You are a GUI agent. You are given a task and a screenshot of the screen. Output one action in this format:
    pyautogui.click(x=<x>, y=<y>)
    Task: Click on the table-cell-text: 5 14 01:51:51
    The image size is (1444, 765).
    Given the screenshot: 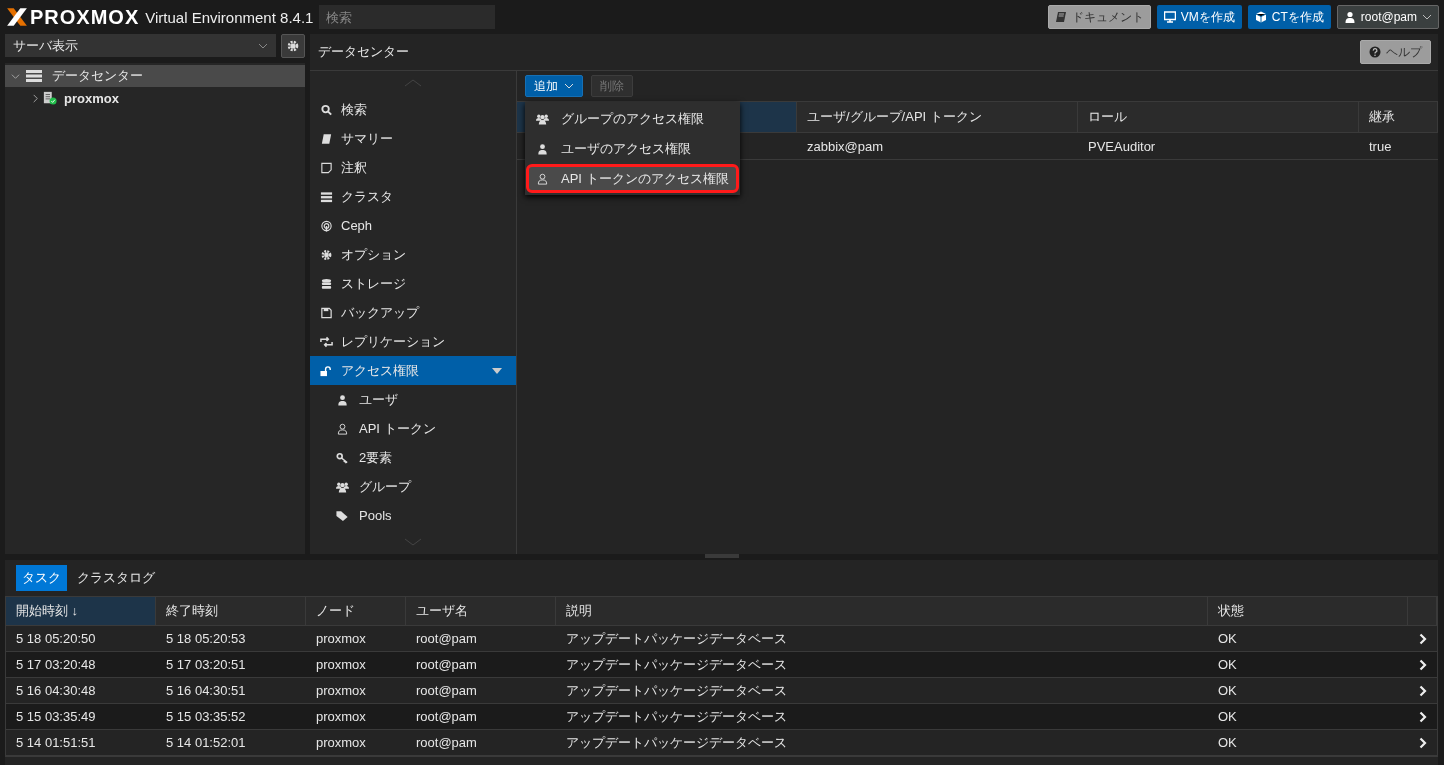 What is the action you would take?
    pyautogui.click(x=56, y=743)
    